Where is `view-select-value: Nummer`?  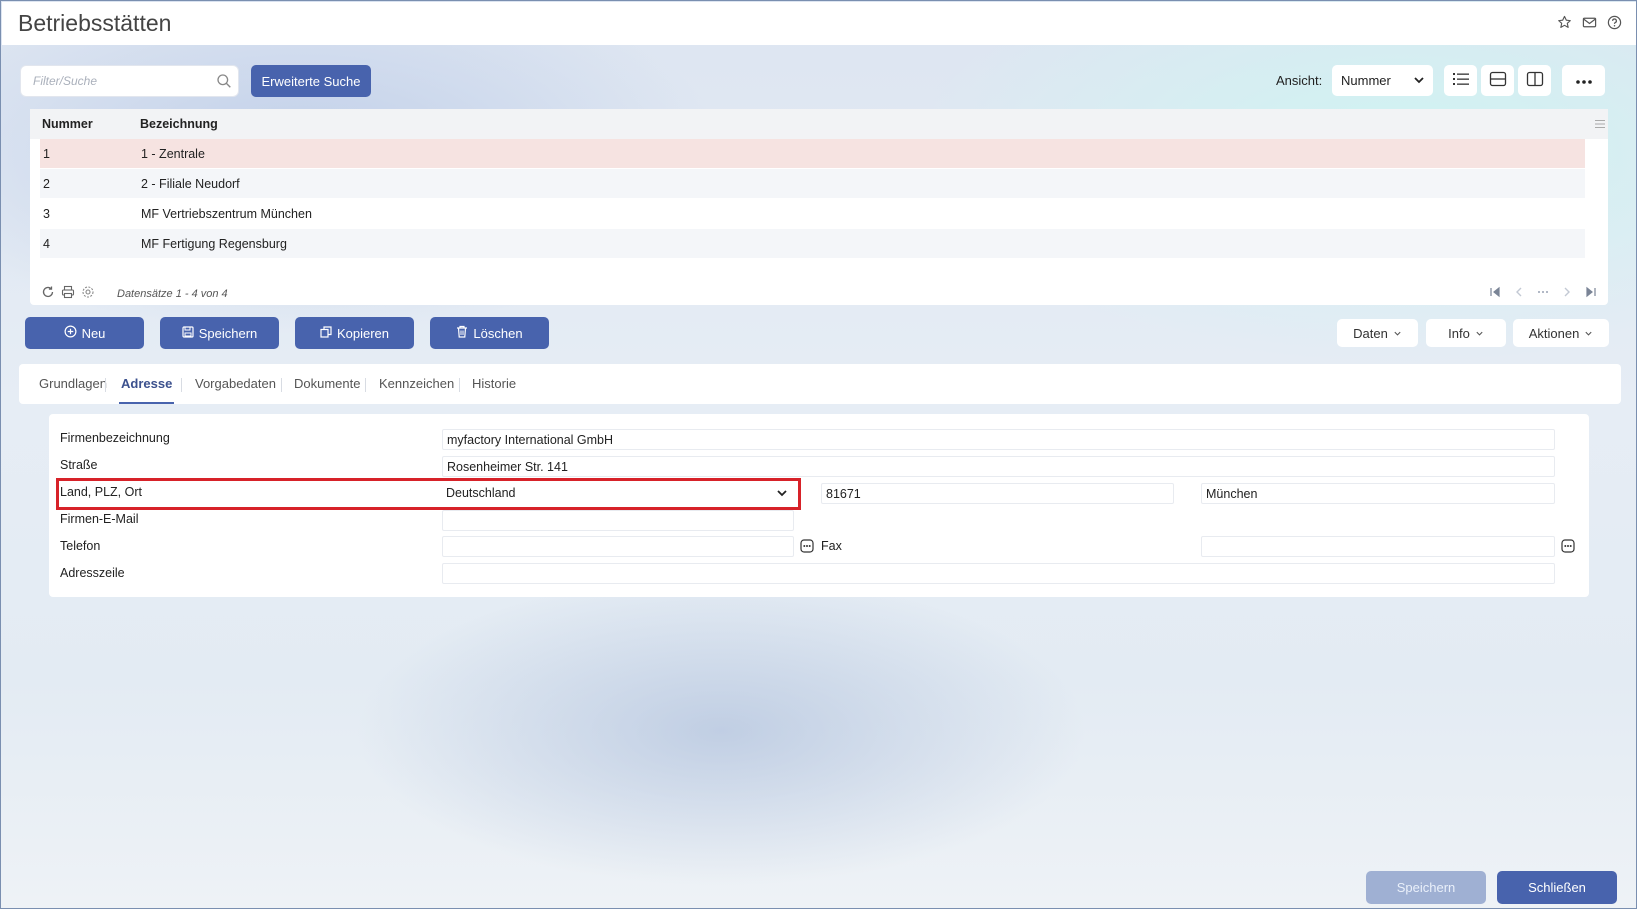
view-select-value: Nummer is located at coordinates (1366, 80).